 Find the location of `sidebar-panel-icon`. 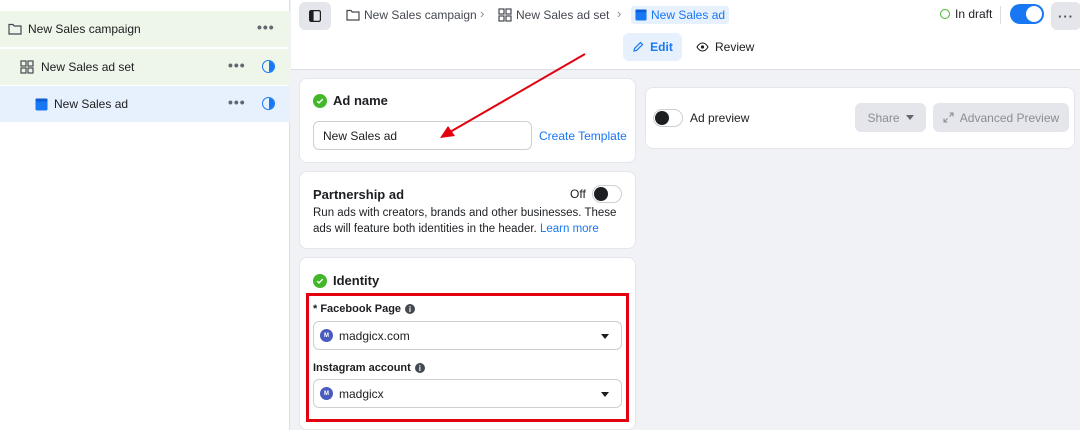

sidebar-panel-icon is located at coordinates (315, 16).